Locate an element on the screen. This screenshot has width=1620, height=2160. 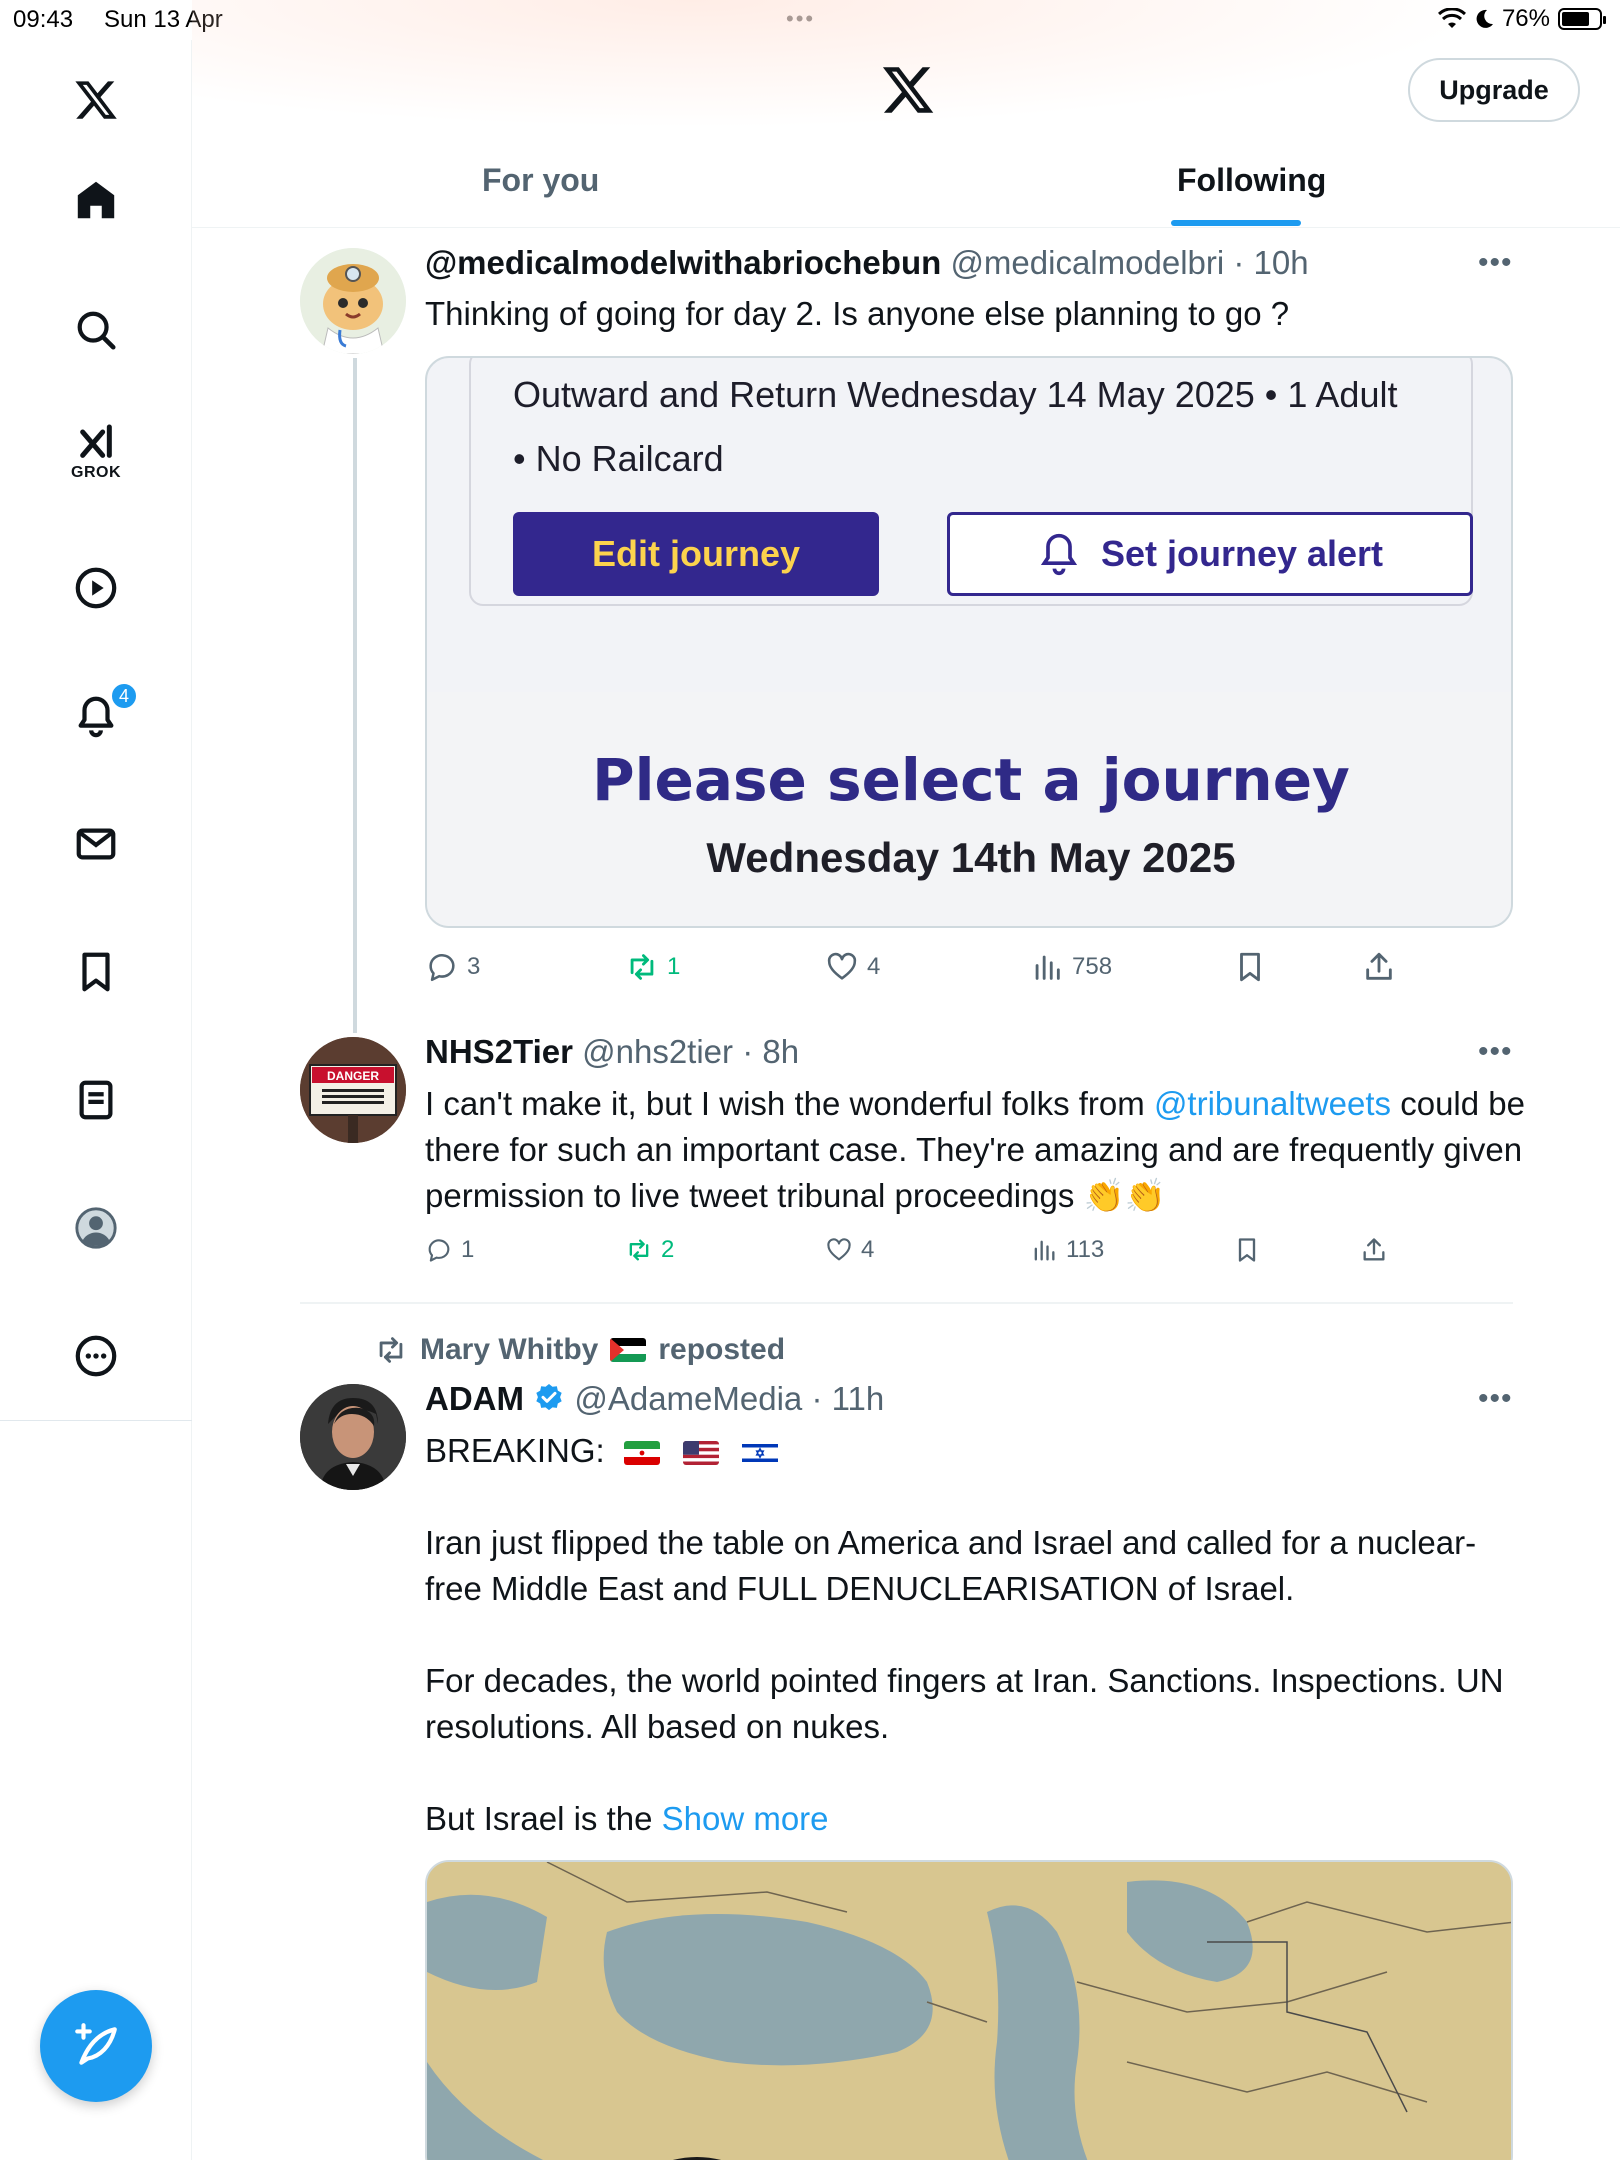
profile-icon is located at coordinates (96, 1228).